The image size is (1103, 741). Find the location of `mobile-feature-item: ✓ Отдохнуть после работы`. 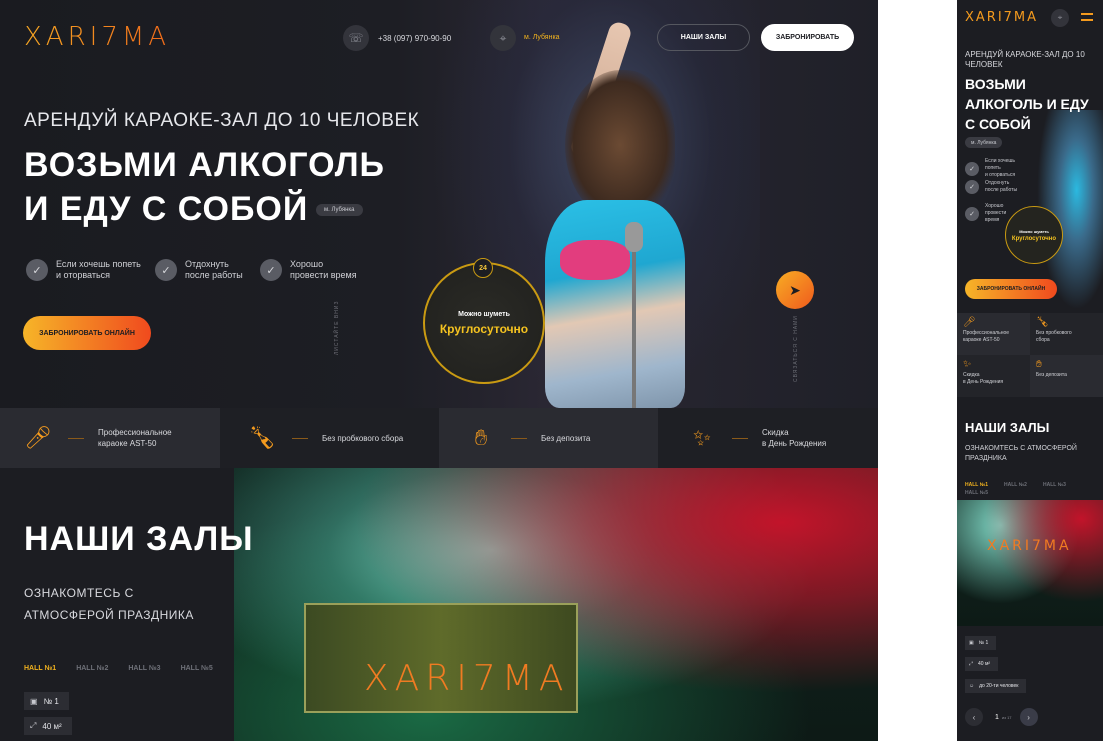

mobile-feature-item: ✓ Отдохнуть после работы is located at coordinates (995, 187).